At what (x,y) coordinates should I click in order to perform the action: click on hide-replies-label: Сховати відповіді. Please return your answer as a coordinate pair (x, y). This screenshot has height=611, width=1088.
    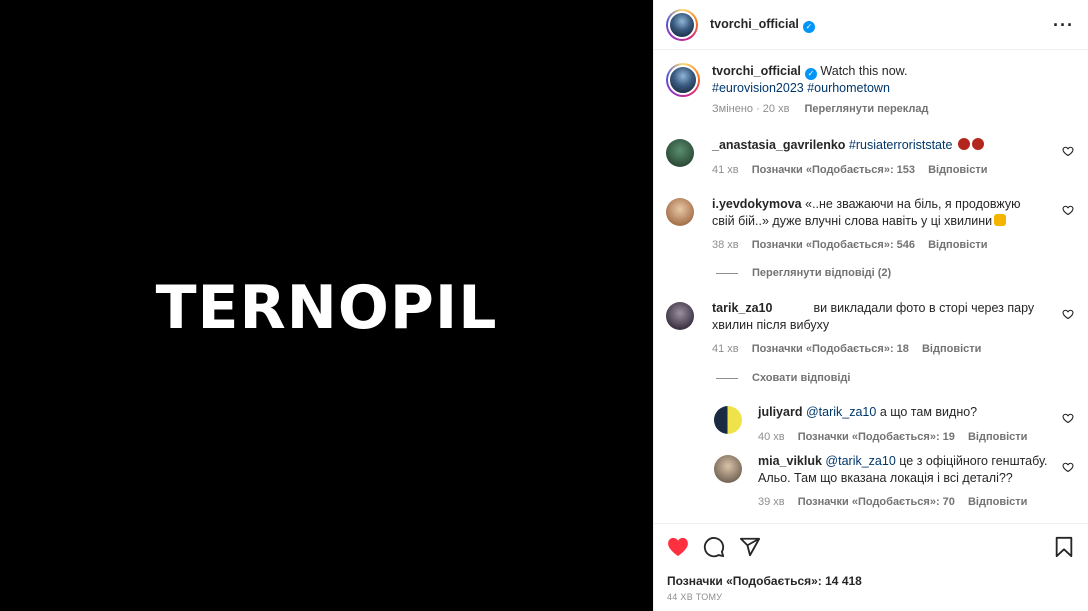
    Looking at the image, I should click on (801, 378).